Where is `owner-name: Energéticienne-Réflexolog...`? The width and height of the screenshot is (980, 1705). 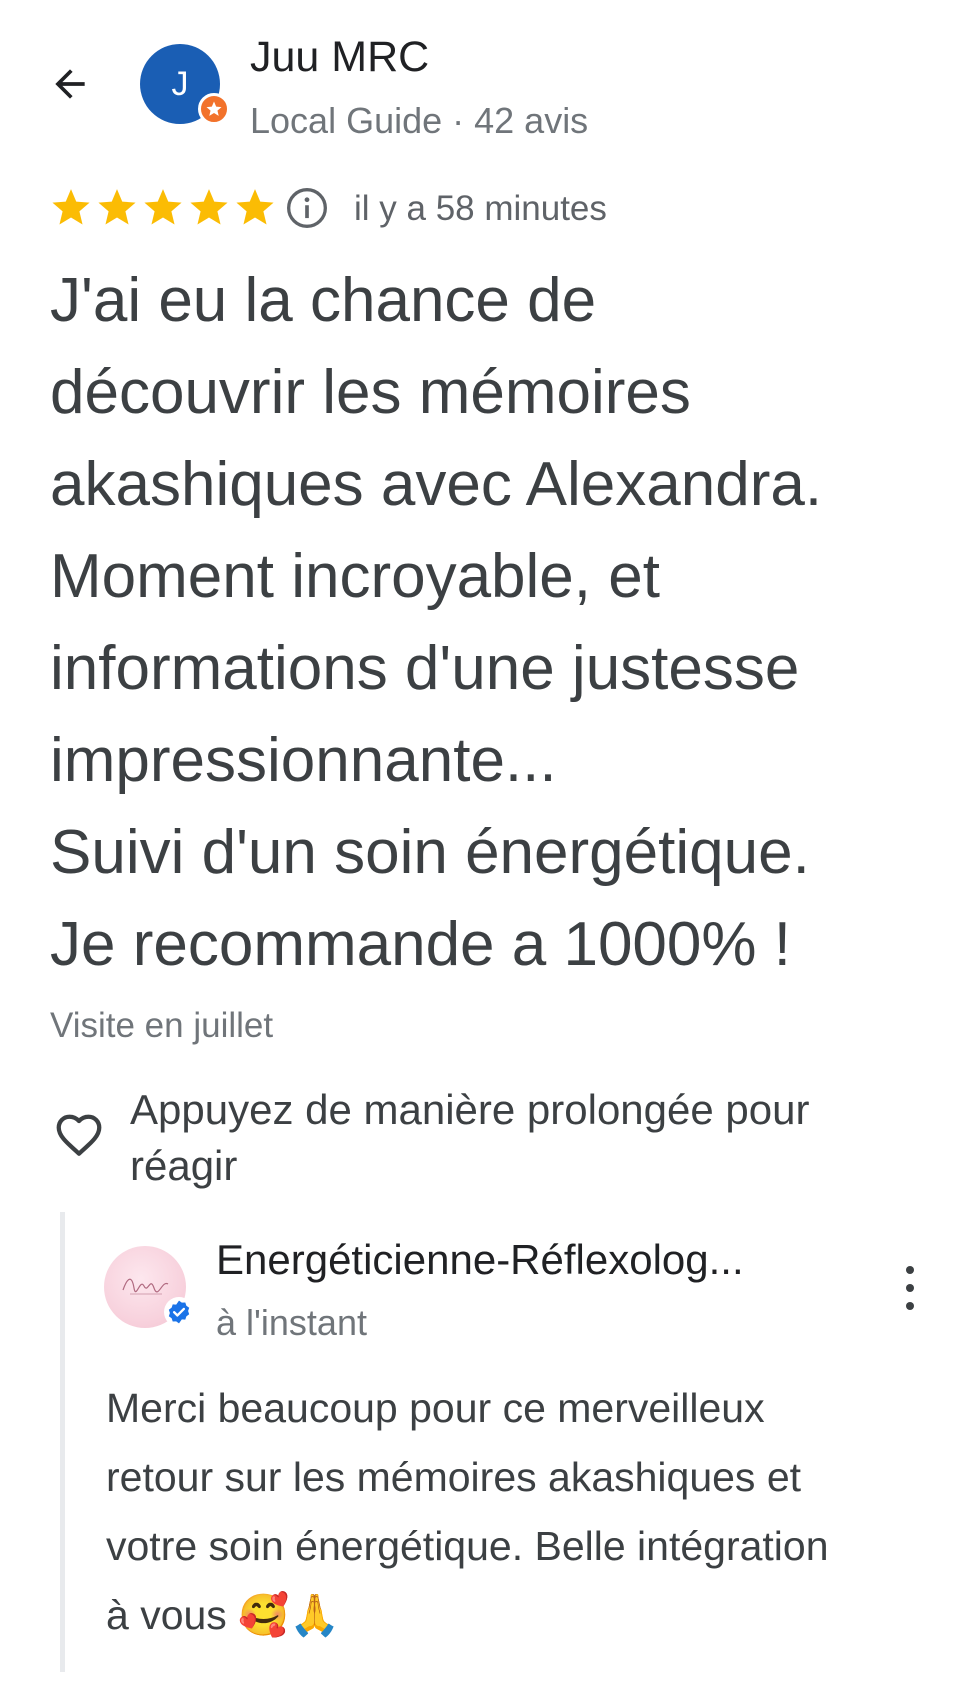
owner-name: Energéticienne-Réflexolog... is located at coordinates (536, 1260).